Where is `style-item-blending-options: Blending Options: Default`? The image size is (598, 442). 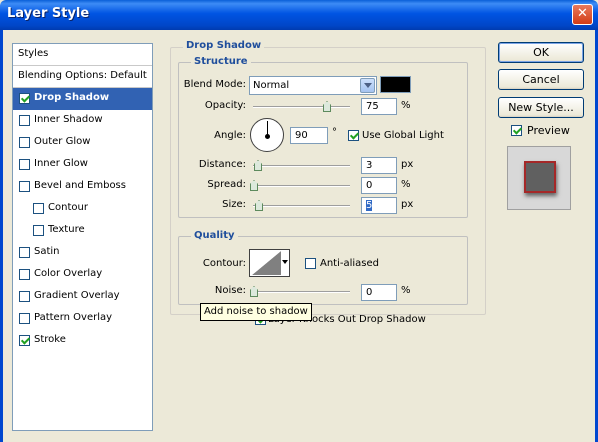
style-item-blending-options: Blending Options: Default is located at coordinates (82, 77).